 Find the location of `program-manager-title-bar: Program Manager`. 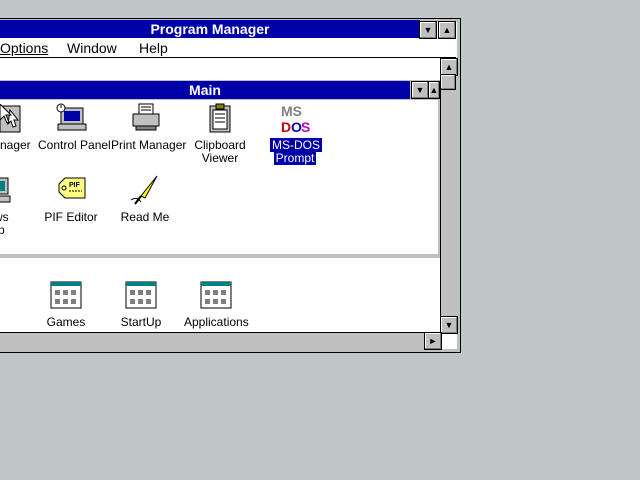

program-manager-title-bar: Program Manager is located at coordinates (210, 29).